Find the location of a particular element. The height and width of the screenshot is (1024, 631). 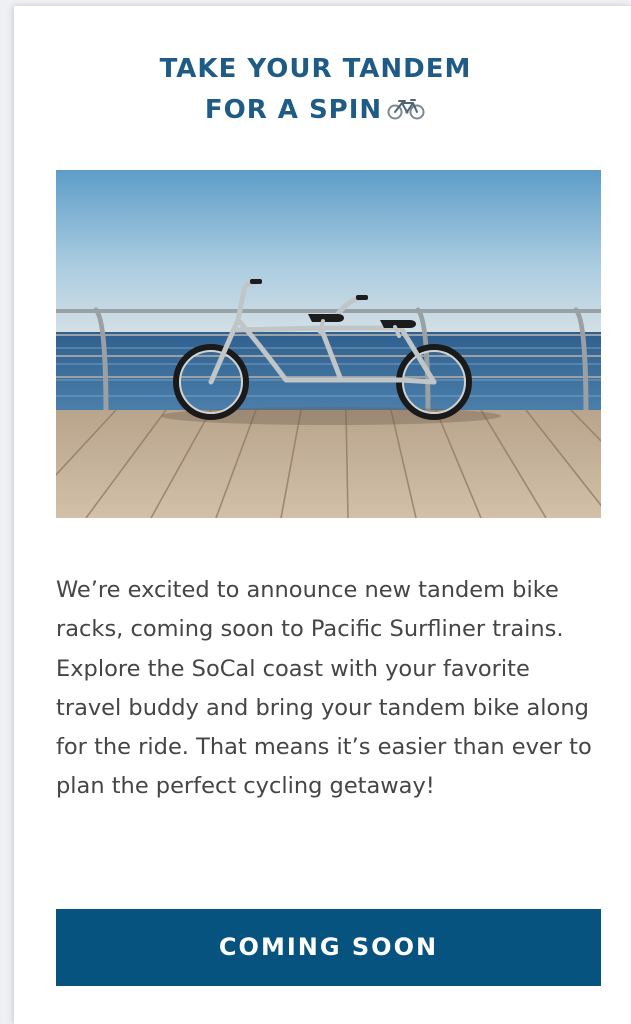

promo-title-line-1: TAKE YOUR TANDEM is located at coordinates (315, 69).